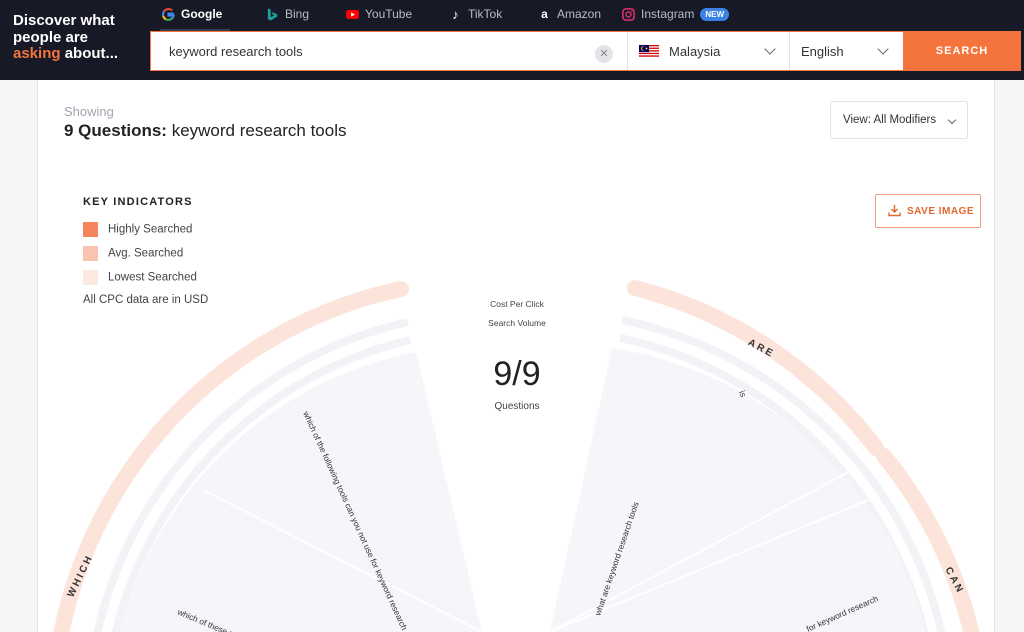 This screenshot has height=632, width=1024. What do you see at coordinates (628, 14) in the screenshot?
I see `instagram-icon` at bounding box center [628, 14].